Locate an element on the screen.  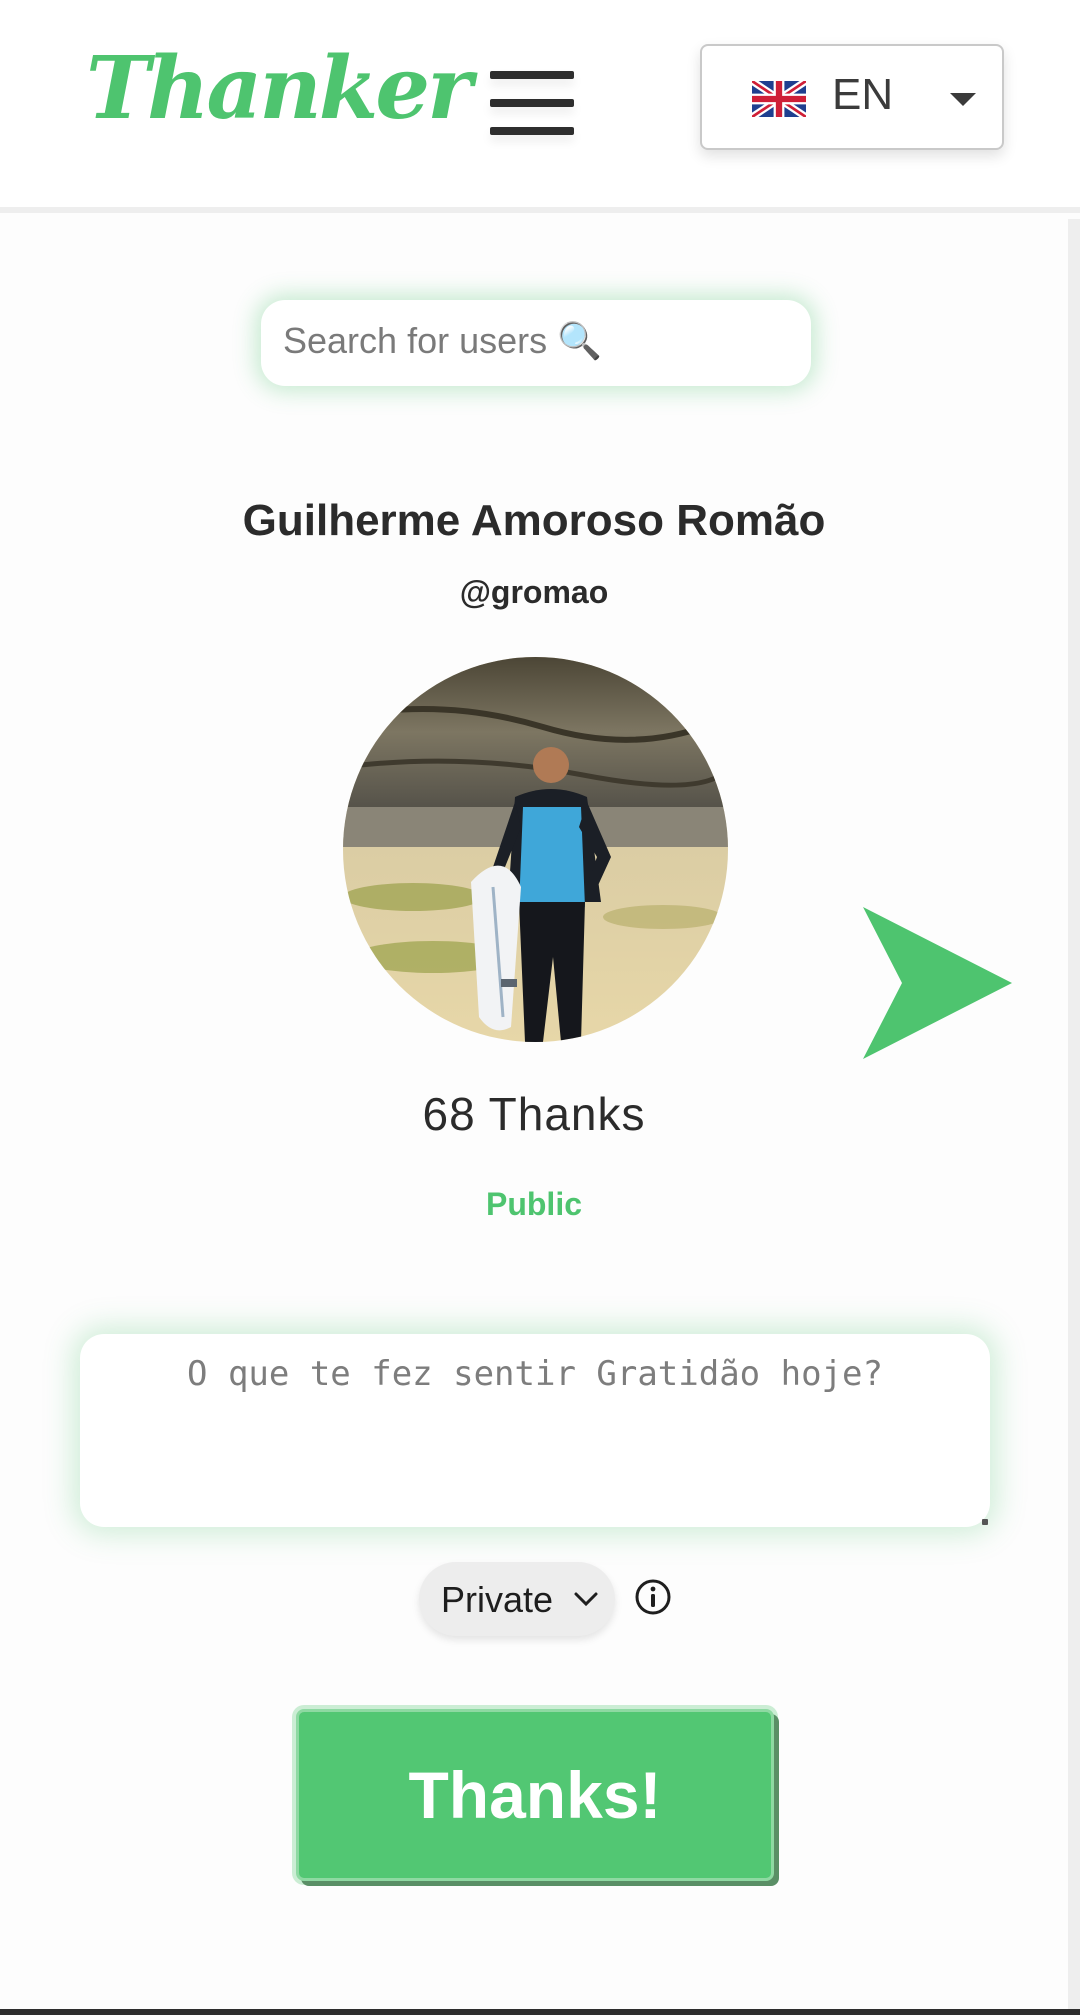
profile-username: @gromao is located at coordinates (534, 592).